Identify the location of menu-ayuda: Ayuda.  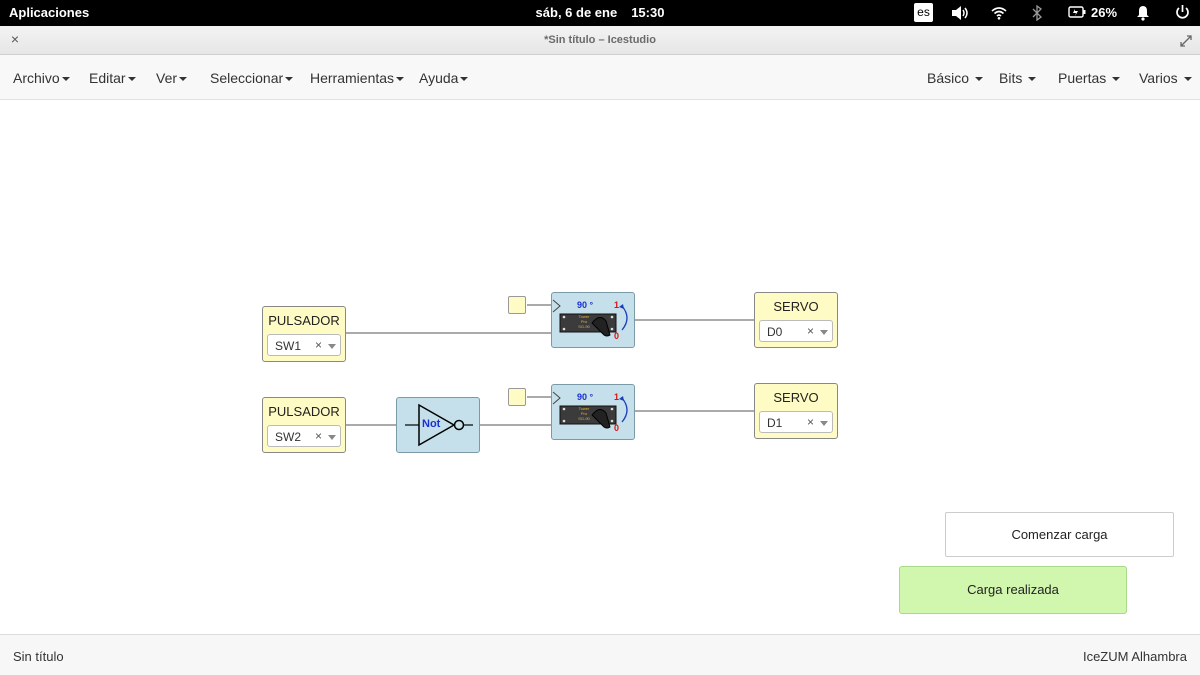
(444, 78).